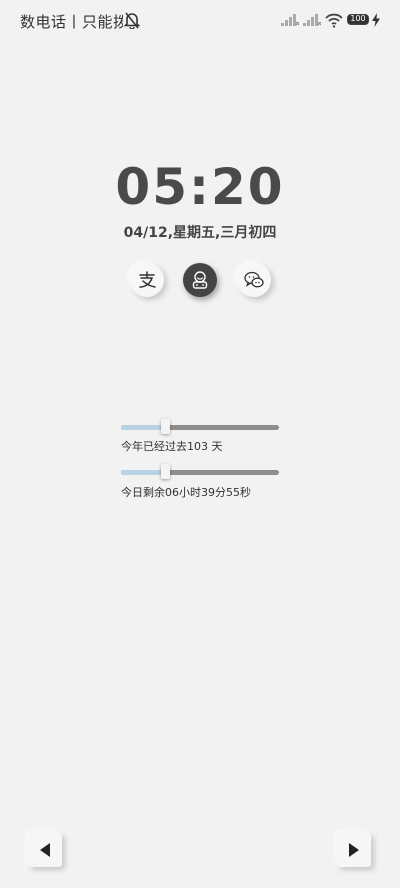  What do you see at coordinates (143, 427) in the screenshot?
I see `year-progress-fill` at bounding box center [143, 427].